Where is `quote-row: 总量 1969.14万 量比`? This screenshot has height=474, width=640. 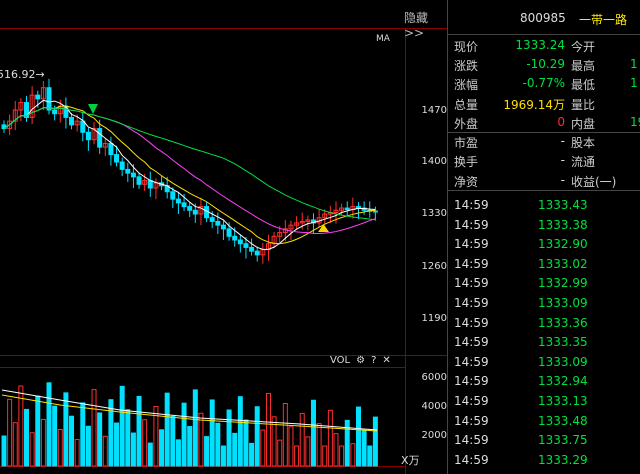 quote-row: 总量 1969.14万 量比 is located at coordinates (544, 106).